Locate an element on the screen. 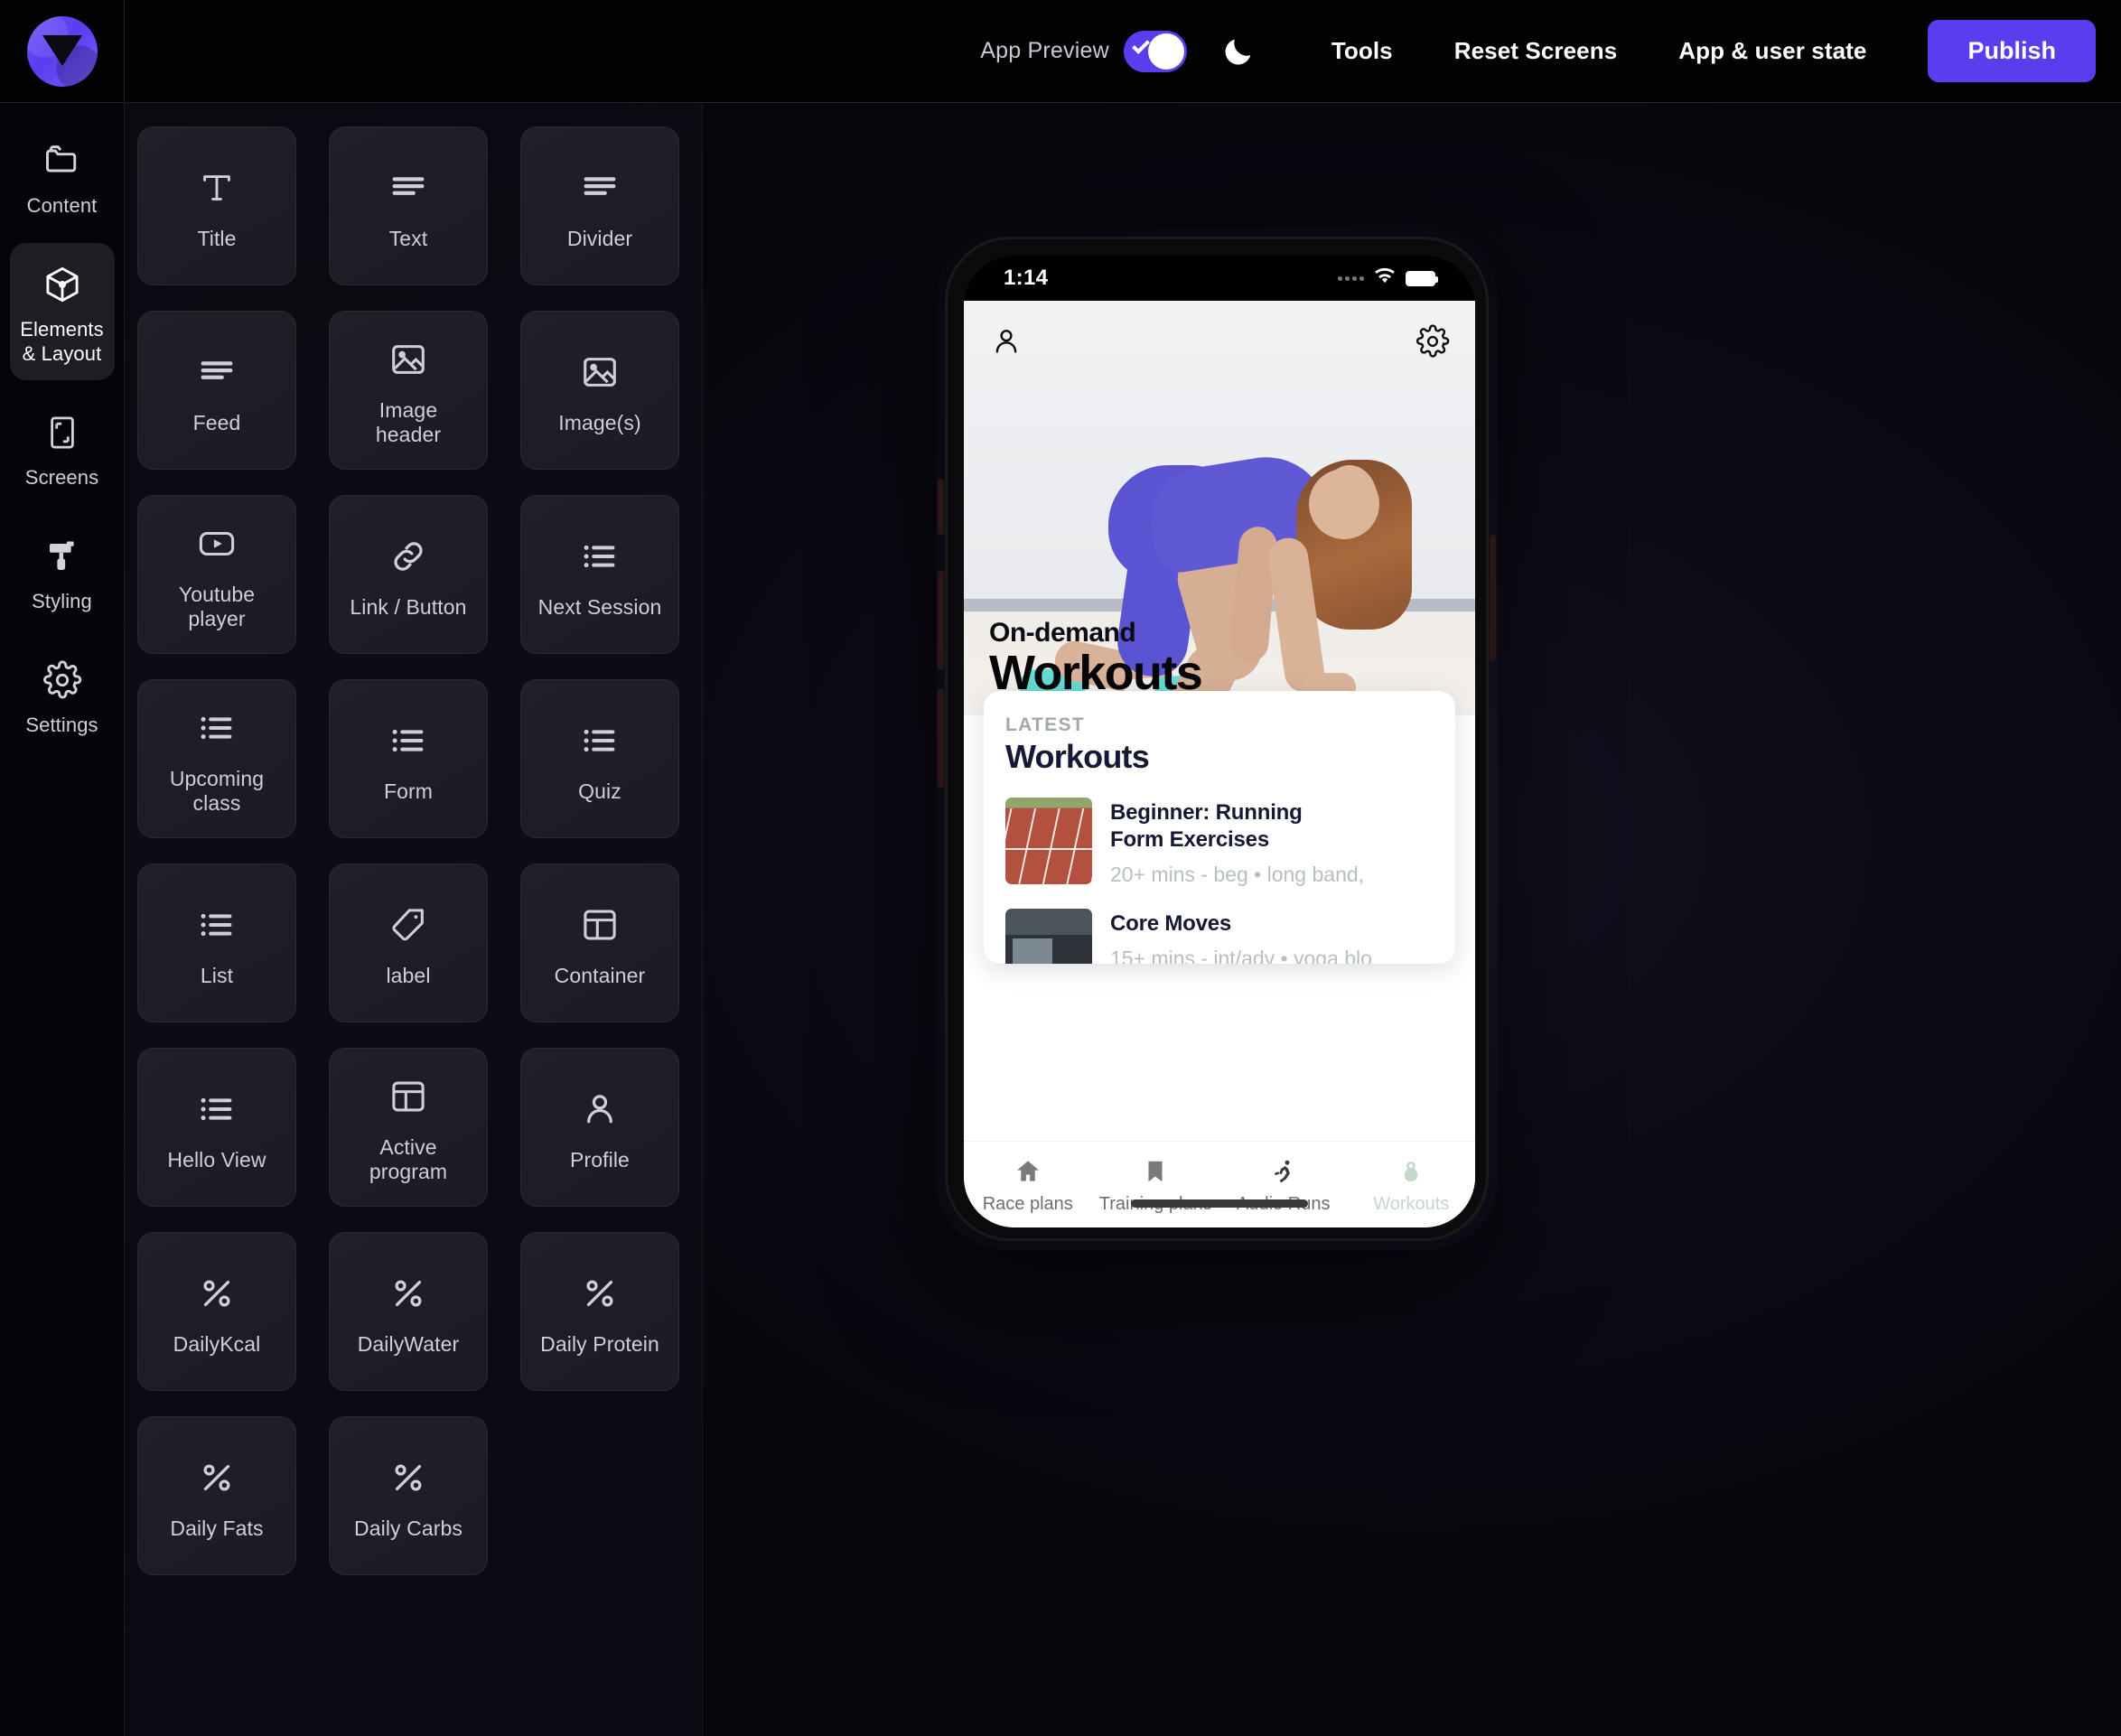  phone-volume-down-button is located at coordinates (941, 738).